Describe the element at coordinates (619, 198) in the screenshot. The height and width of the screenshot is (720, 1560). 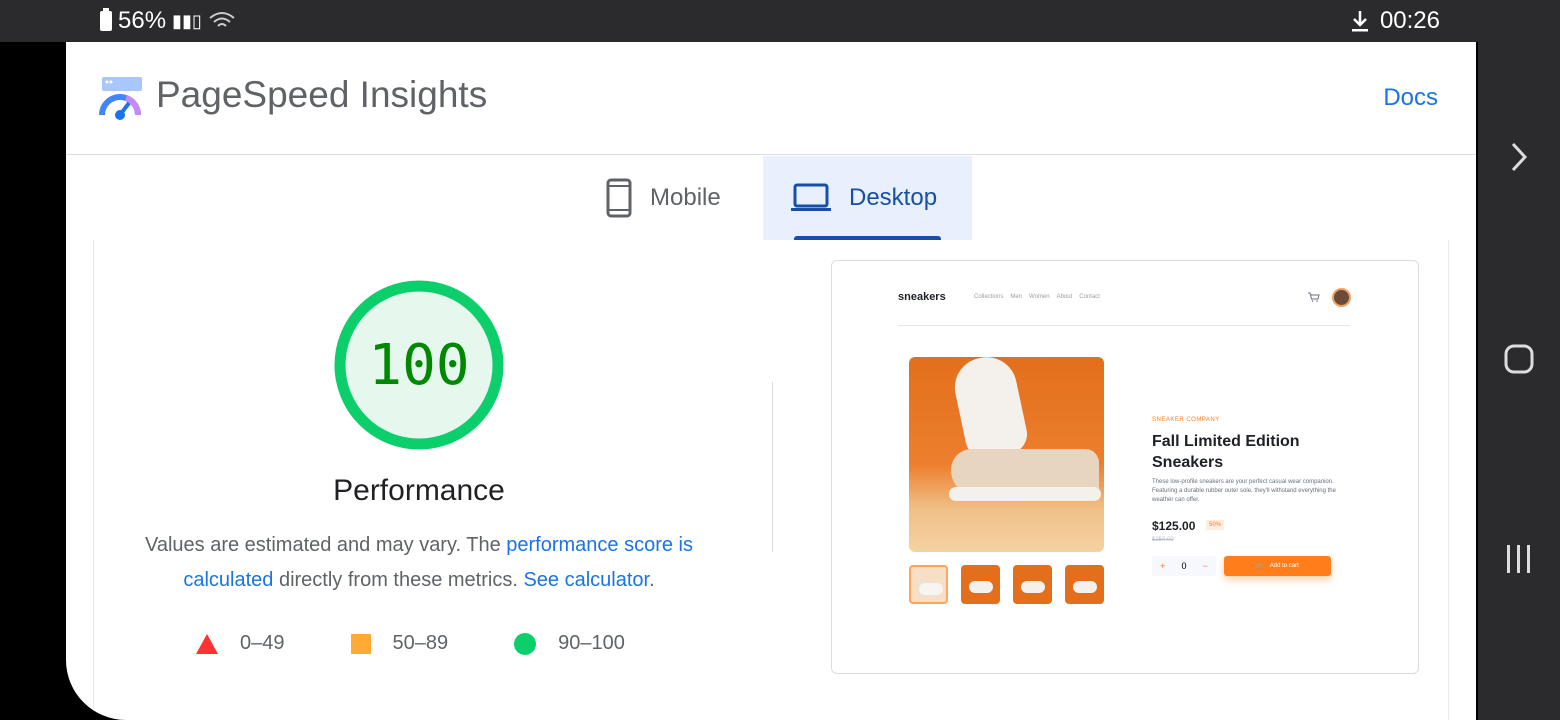
I see `phone-icon` at that location.